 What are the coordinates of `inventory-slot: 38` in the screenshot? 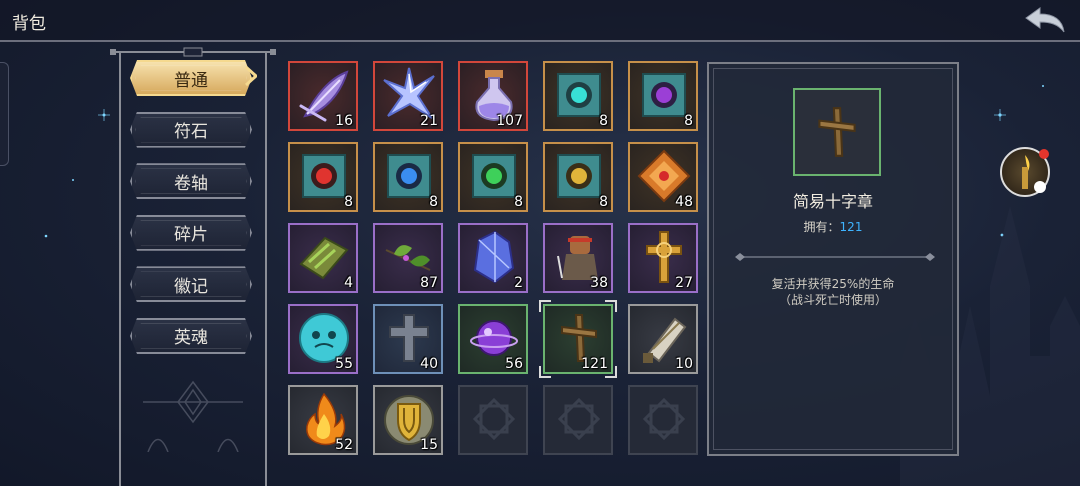 It's located at (578, 258).